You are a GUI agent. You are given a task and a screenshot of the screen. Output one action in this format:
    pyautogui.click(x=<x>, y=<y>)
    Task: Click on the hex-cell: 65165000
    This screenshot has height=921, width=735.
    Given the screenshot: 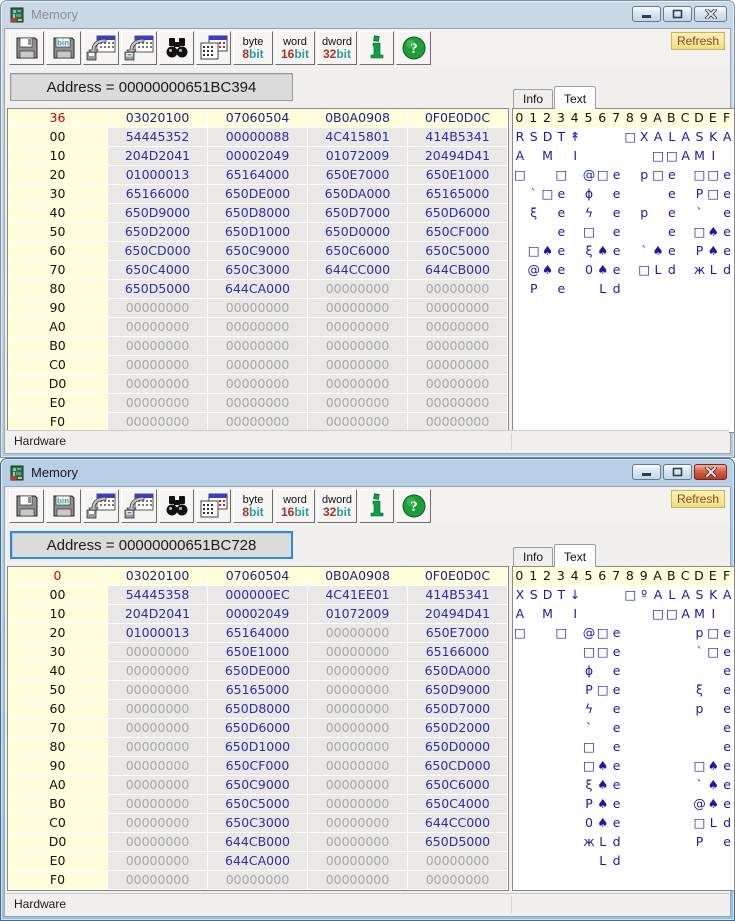 What is the action you would take?
    pyautogui.click(x=458, y=194)
    